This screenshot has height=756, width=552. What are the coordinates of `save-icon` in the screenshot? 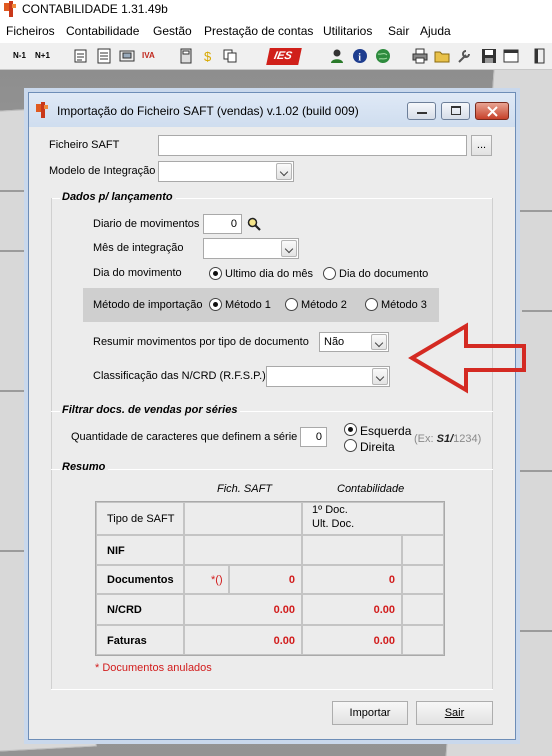 It's located at (489, 56).